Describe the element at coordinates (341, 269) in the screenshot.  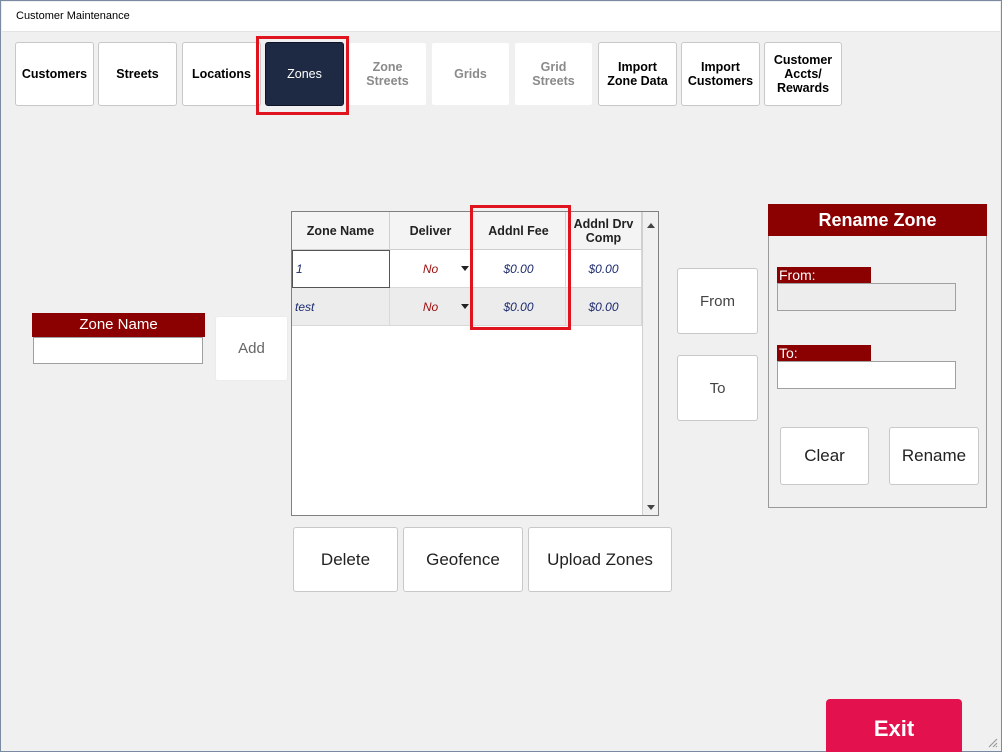
I see `cell-zone-name: 1` at that location.